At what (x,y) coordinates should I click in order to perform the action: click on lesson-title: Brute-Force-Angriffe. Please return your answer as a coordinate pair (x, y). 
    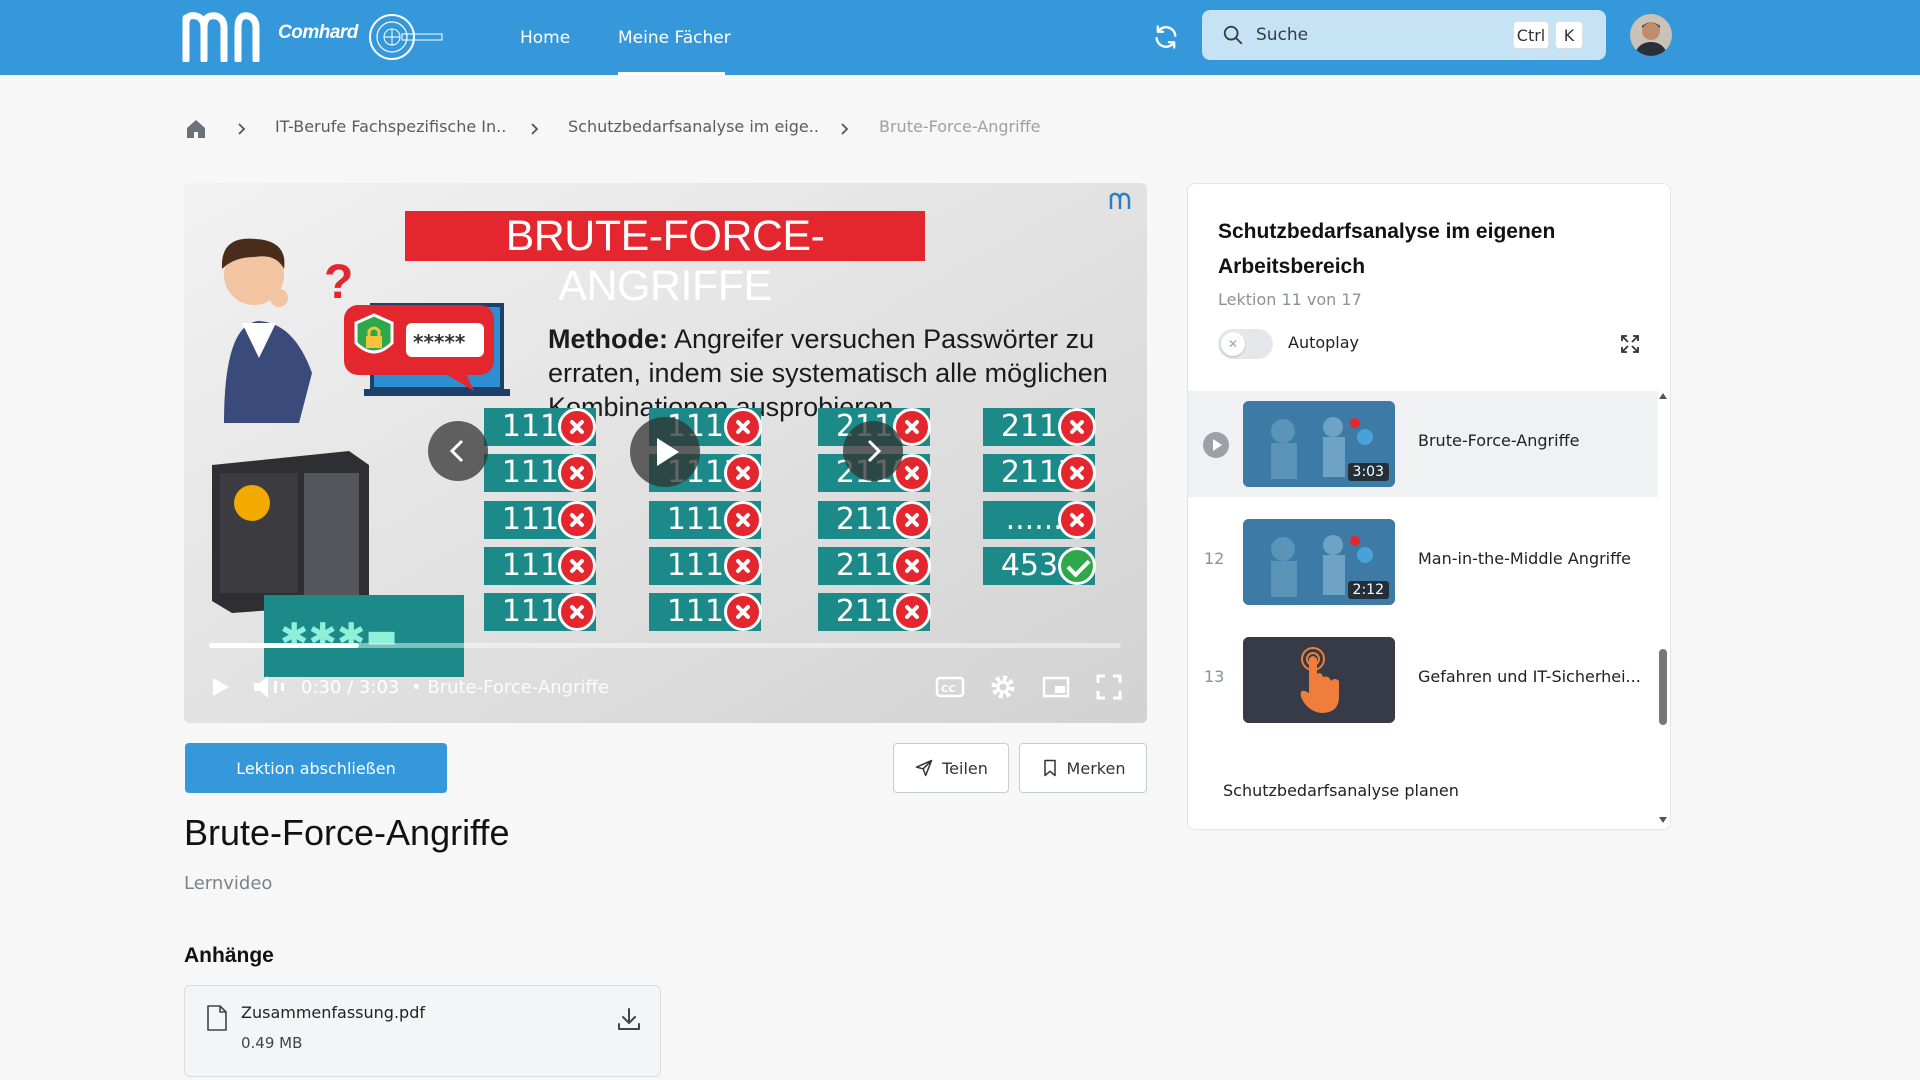
    Looking at the image, I should click on (347, 832).